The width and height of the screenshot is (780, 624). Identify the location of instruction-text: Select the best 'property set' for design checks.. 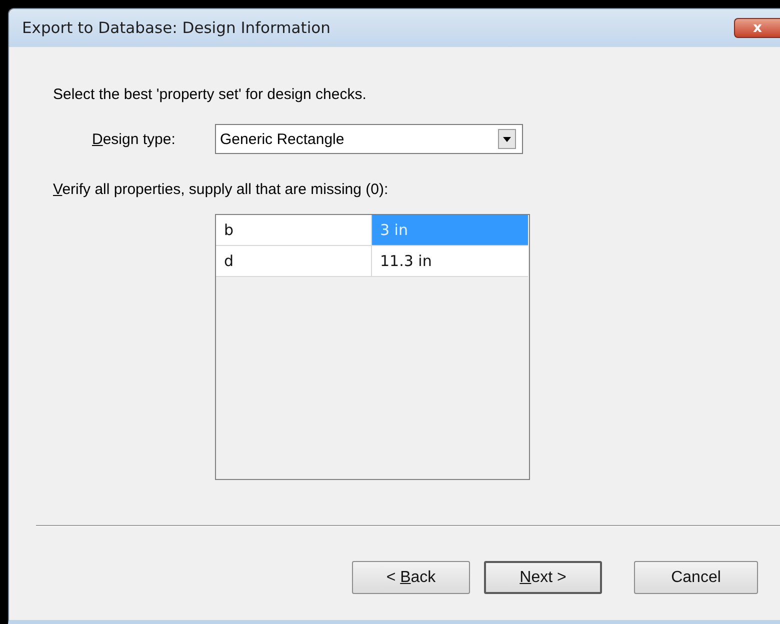
(210, 95).